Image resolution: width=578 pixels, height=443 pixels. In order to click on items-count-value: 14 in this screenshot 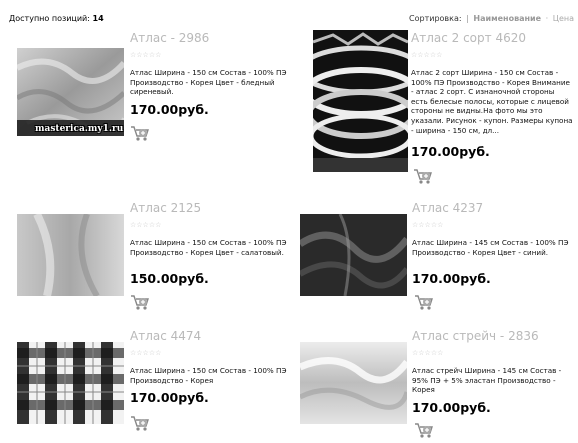, I will do `click(98, 18)`.